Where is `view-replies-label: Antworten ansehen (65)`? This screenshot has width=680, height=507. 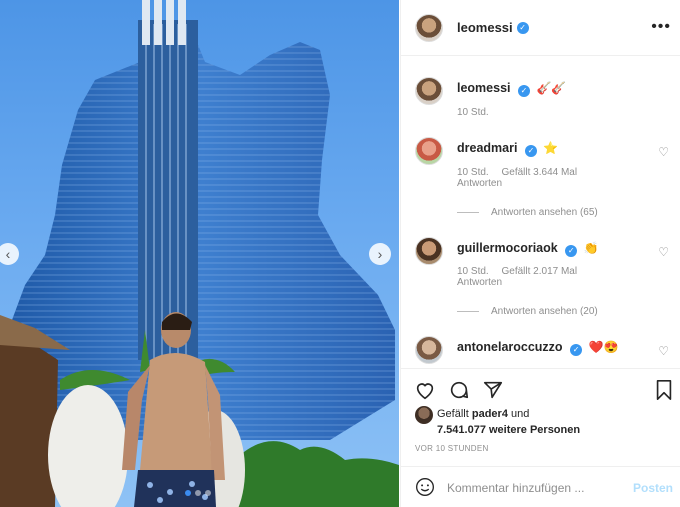 view-replies-label: Antworten ansehen (65) is located at coordinates (544, 212).